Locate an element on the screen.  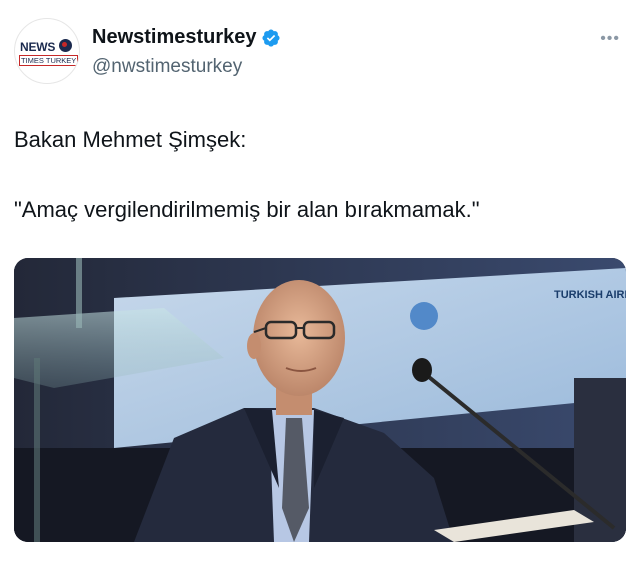
more-options-icon: ••• is located at coordinates (610, 39).